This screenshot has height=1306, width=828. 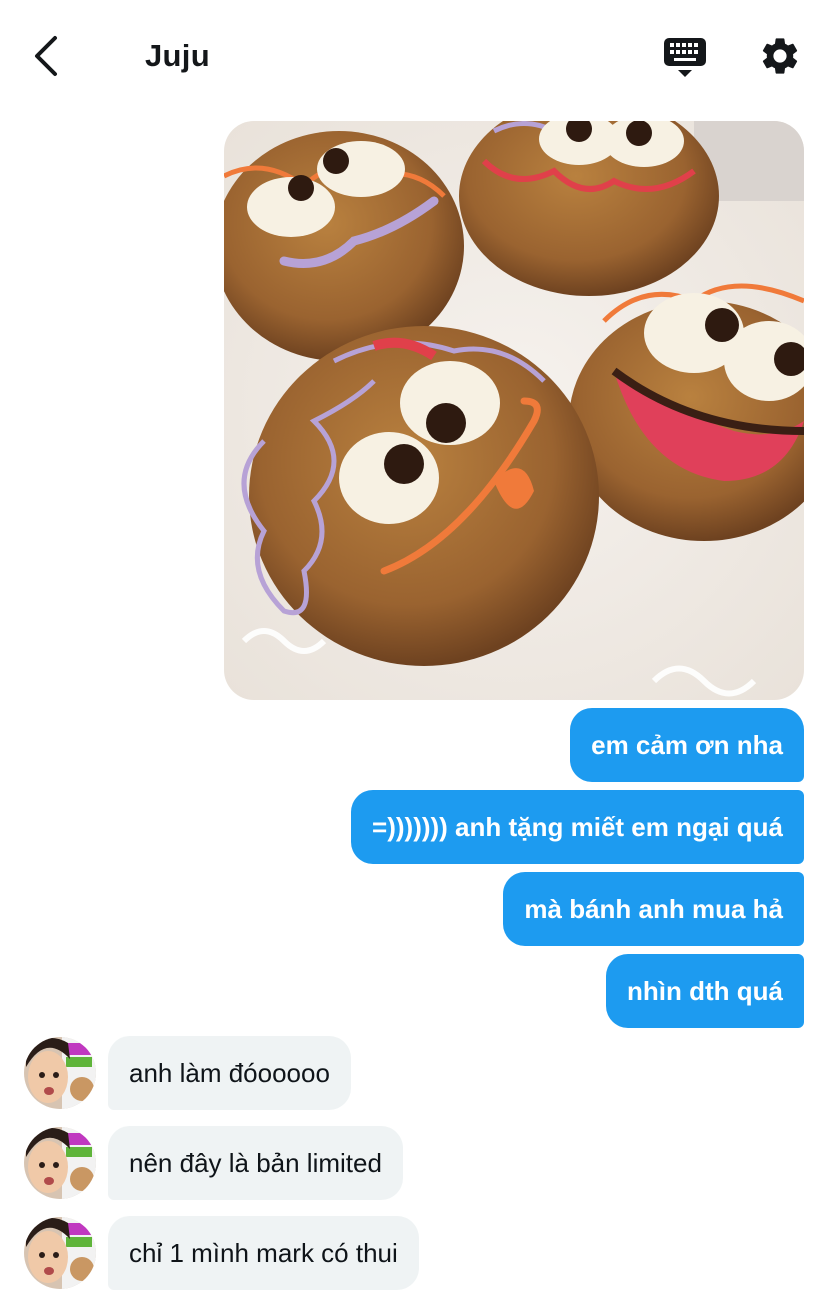 I want to click on message-text: em cảm ơn nha, so click(x=687, y=744).